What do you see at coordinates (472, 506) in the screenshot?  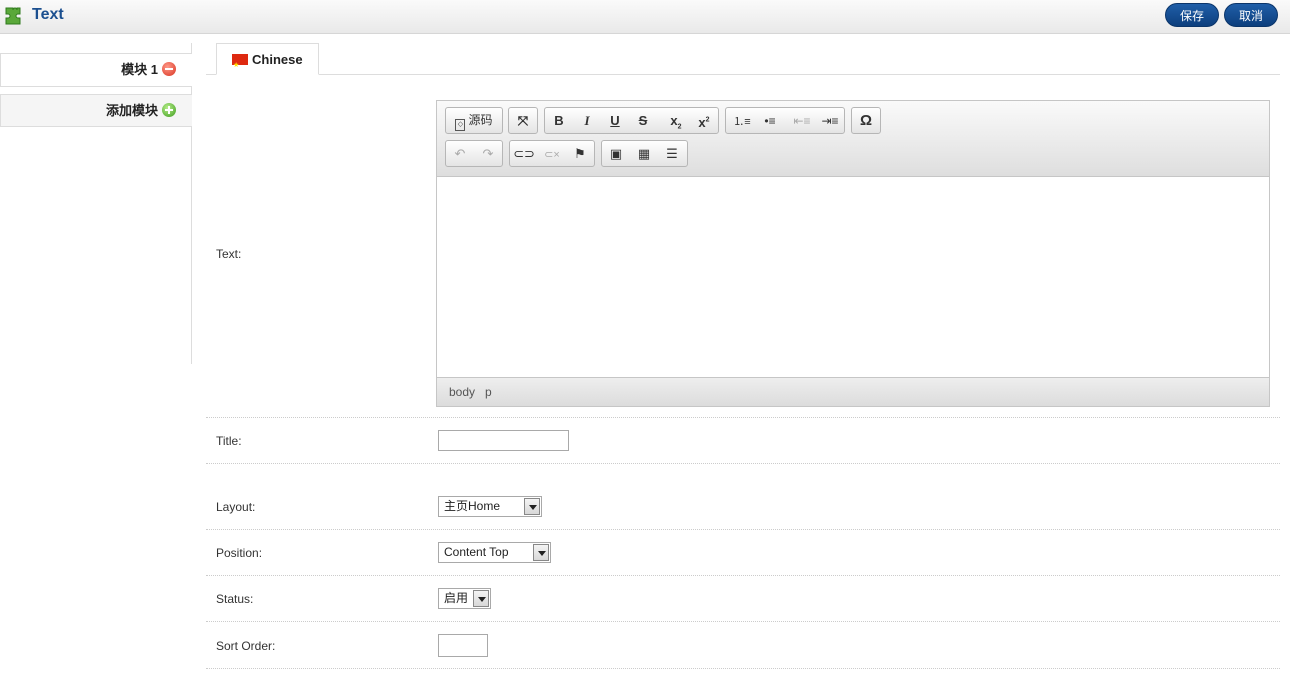 I see `layout-select-value: 主页Home` at bounding box center [472, 506].